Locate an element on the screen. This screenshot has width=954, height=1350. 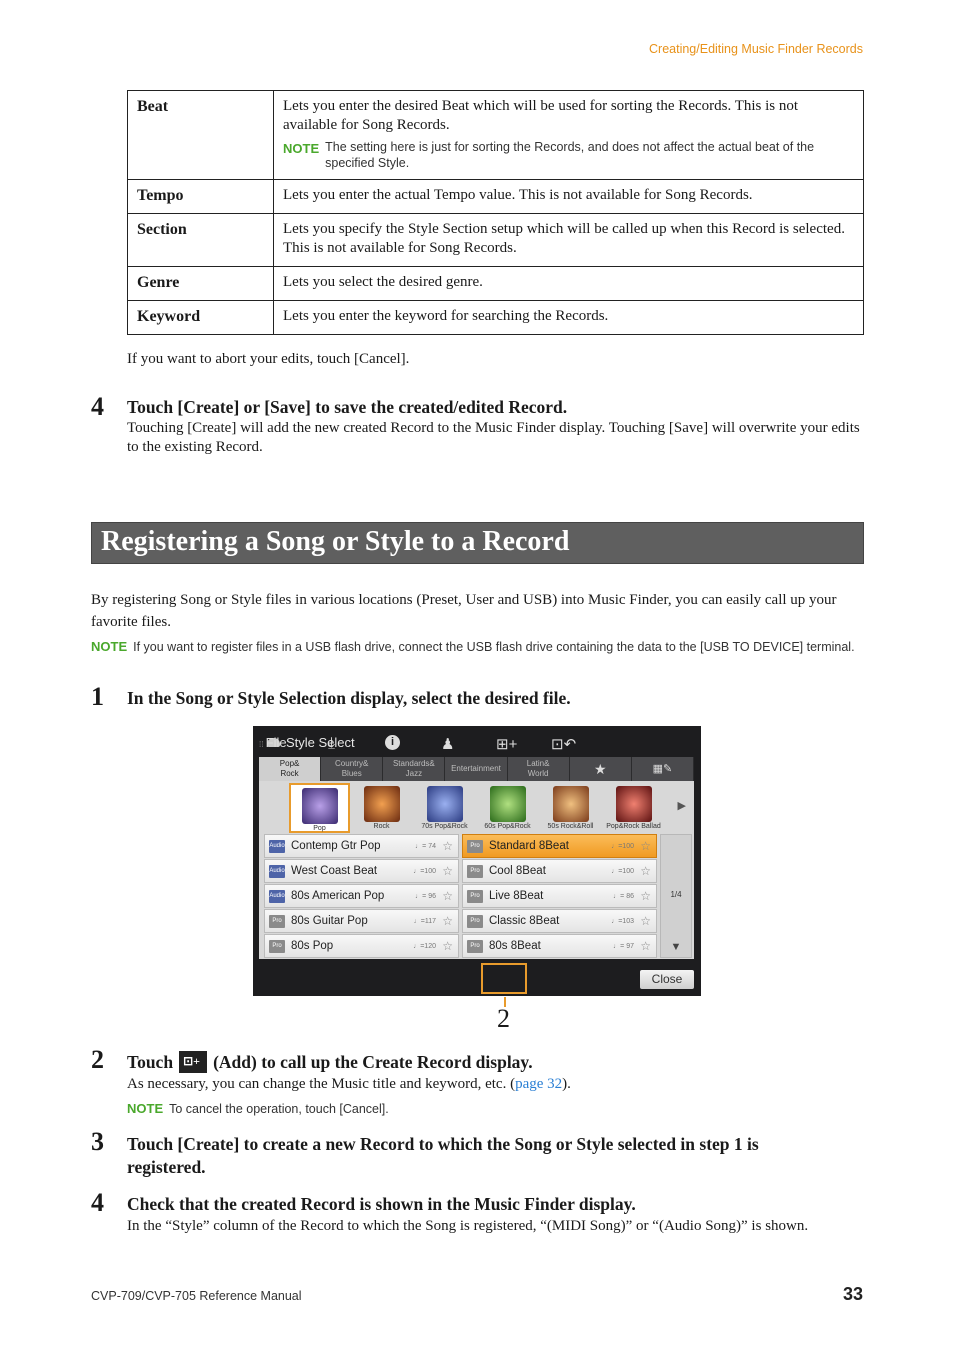
file-label: File is located at coordinates (276, 742).